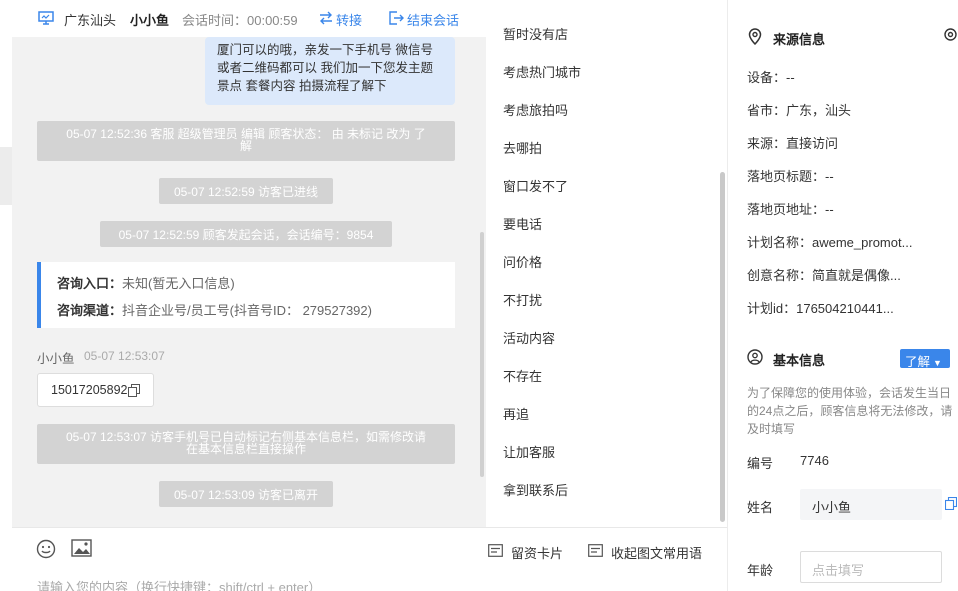 This screenshot has height=591, width=958. I want to click on user-icon, so click(755, 357).